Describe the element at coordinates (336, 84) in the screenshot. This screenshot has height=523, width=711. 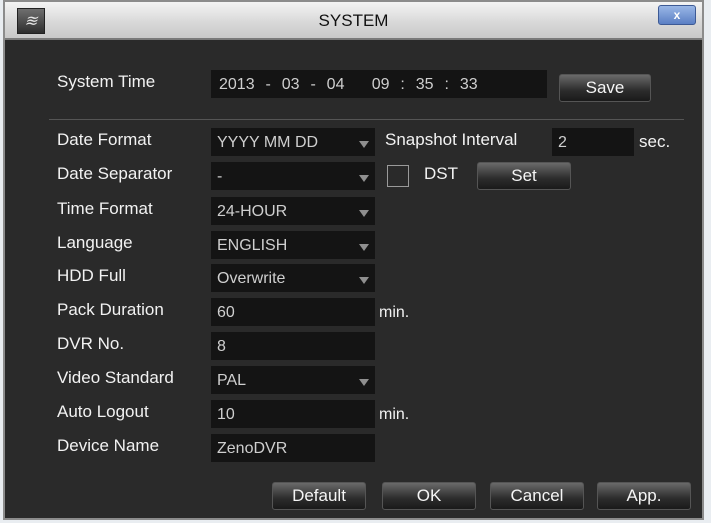
I see `day-value: 04` at that location.